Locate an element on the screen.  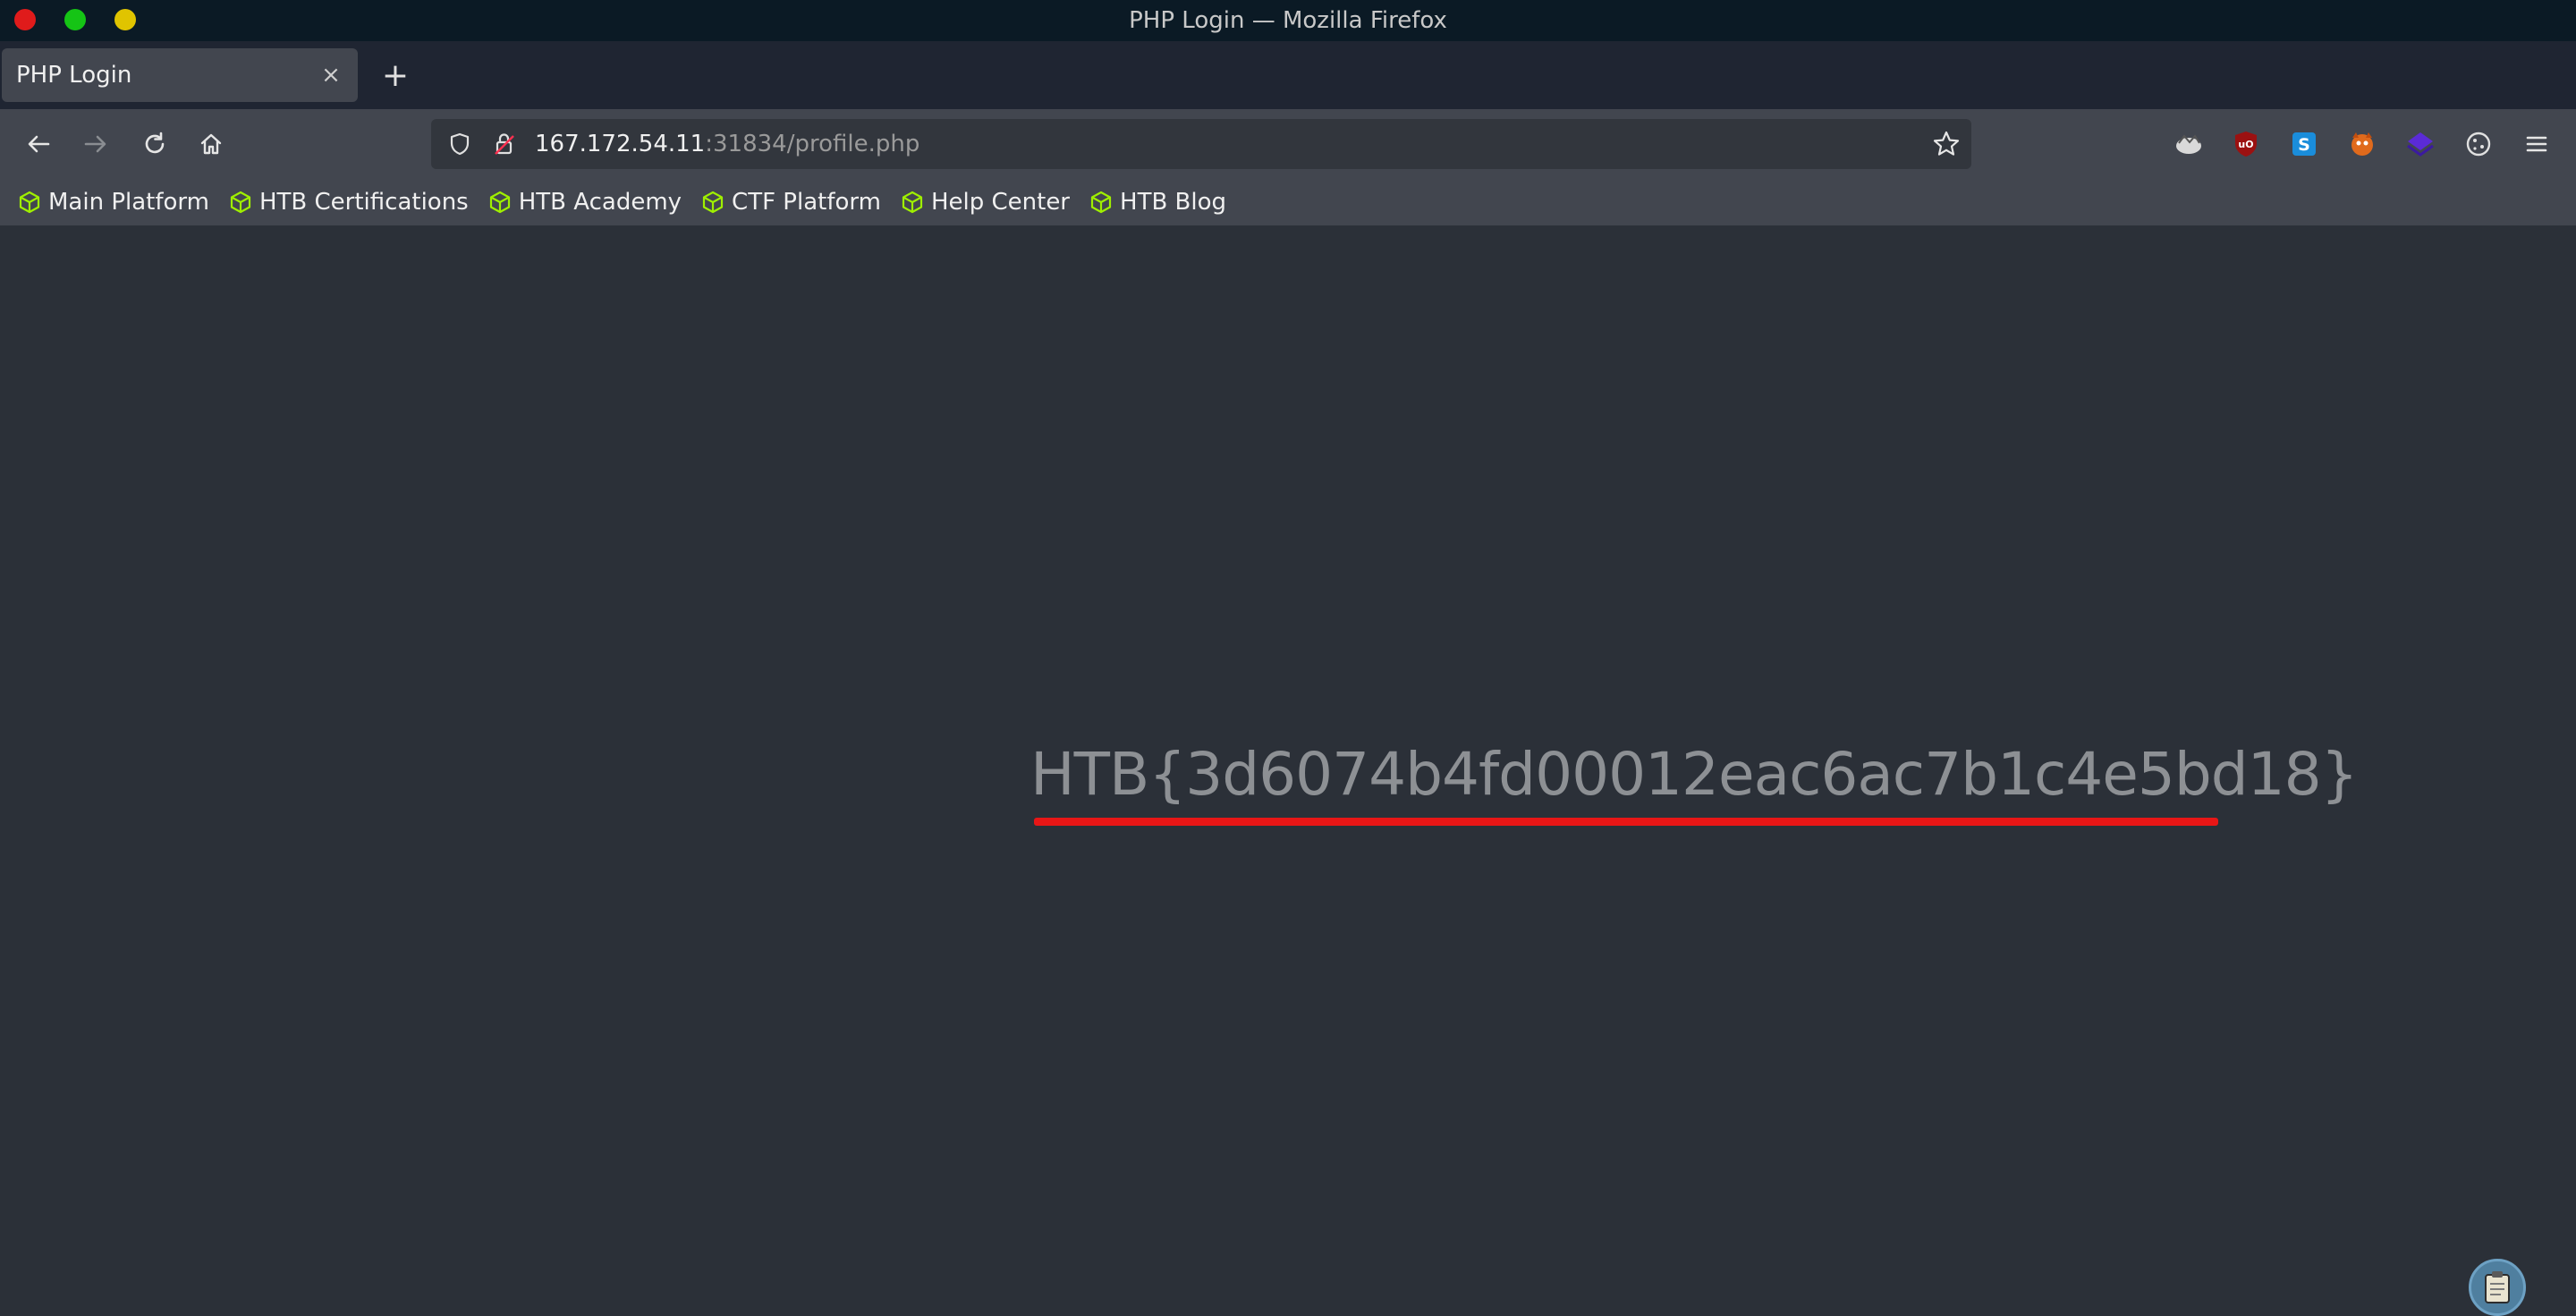
app-menu-hamburger-icon is located at coordinates (2537, 144).